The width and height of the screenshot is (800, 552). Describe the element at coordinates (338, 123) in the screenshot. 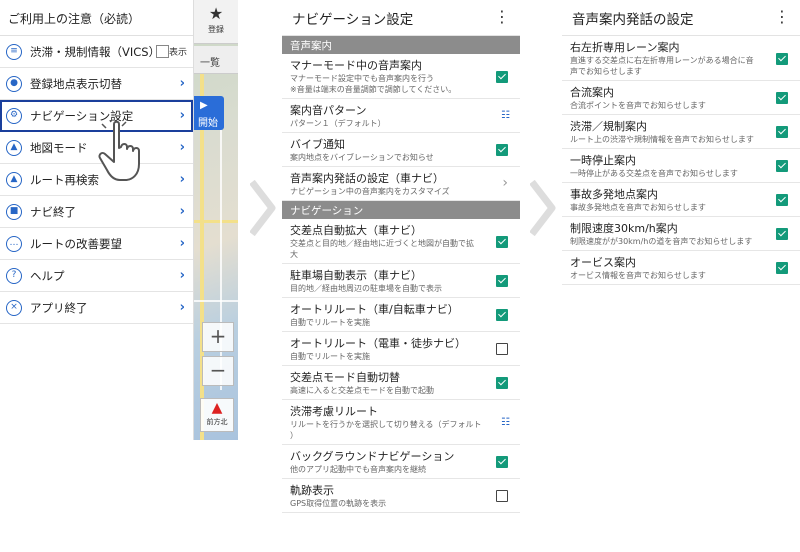

I see `settings-item-subtitle: パターン１（デフォルト）` at that location.